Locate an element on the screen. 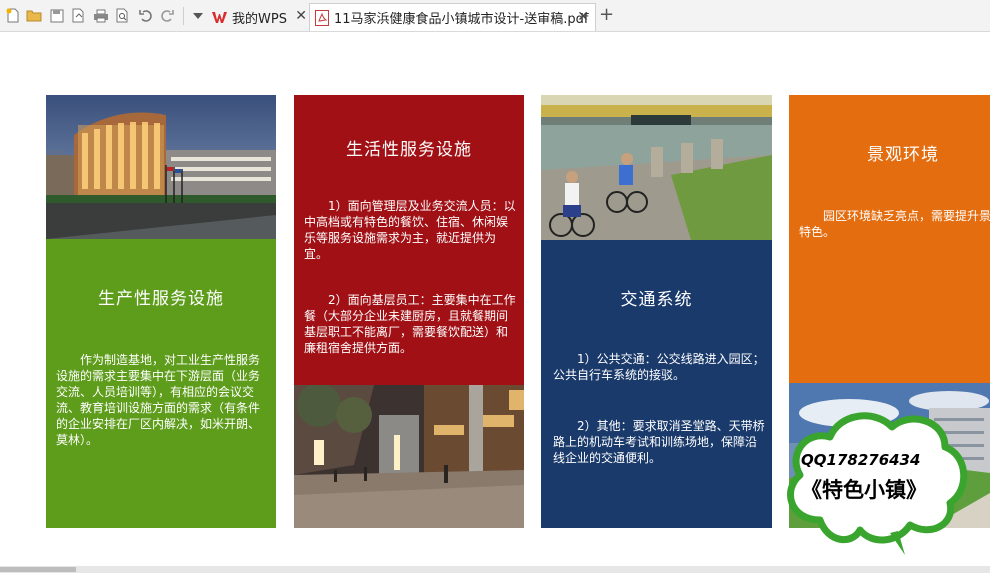  cyclists-river-photo is located at coordinates (656, 167).